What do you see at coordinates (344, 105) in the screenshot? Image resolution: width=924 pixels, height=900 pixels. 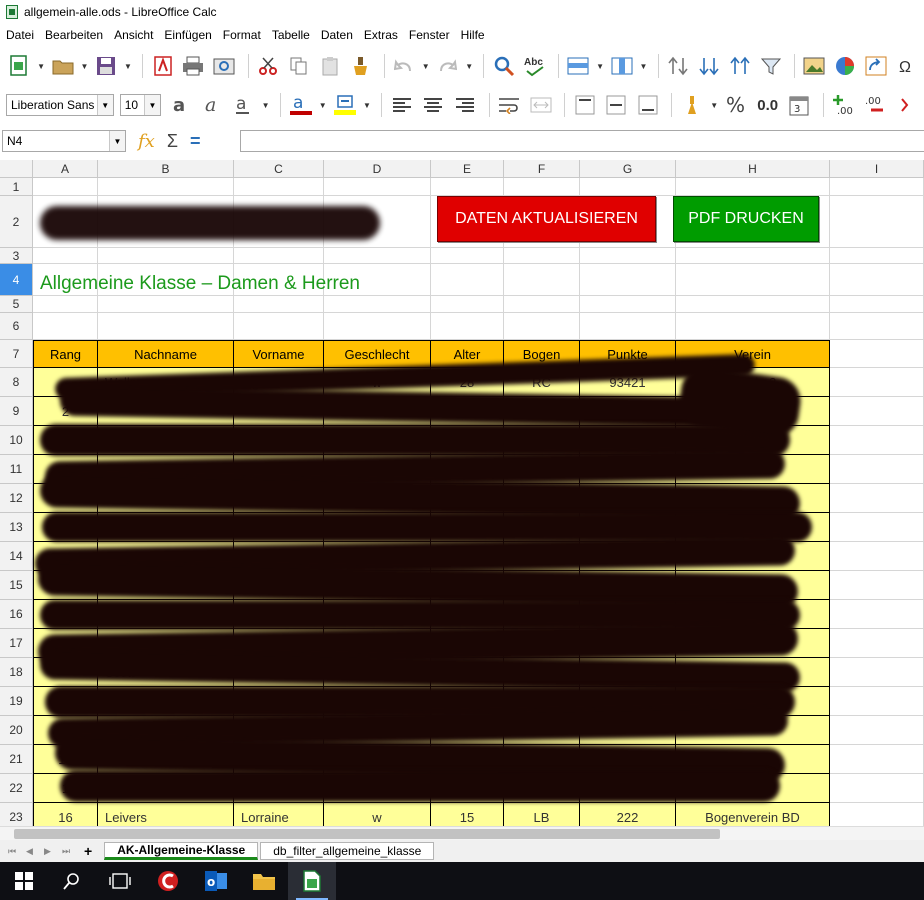 I see `background-color-icon` at bounding box center [344, 105].